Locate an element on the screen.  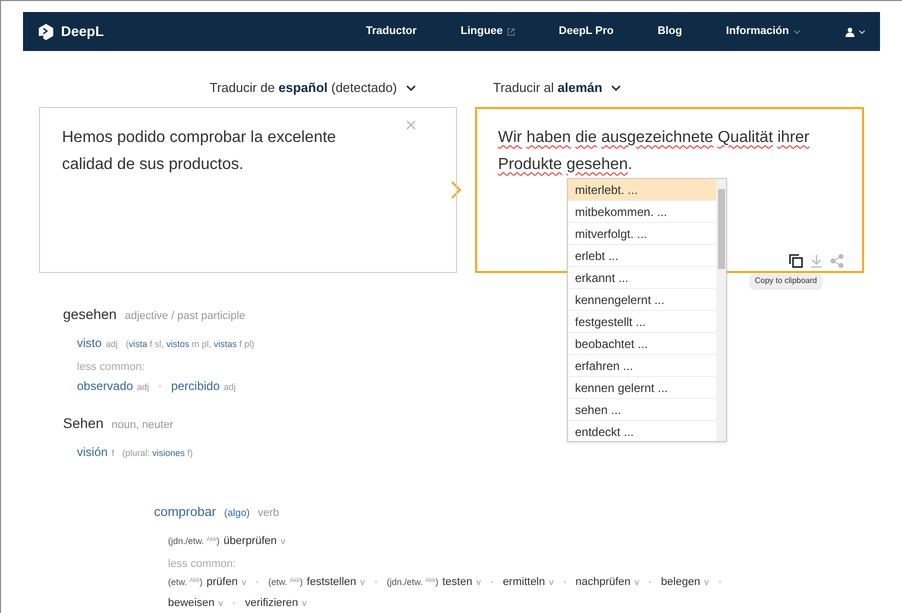
translation-link: ermitteln is located at coordinates (523, 582).